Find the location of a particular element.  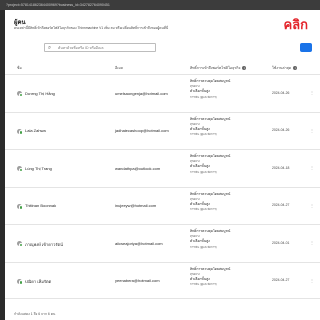

person-email: inujeeyw@hotmail.com is located at coordinates (136, 205).